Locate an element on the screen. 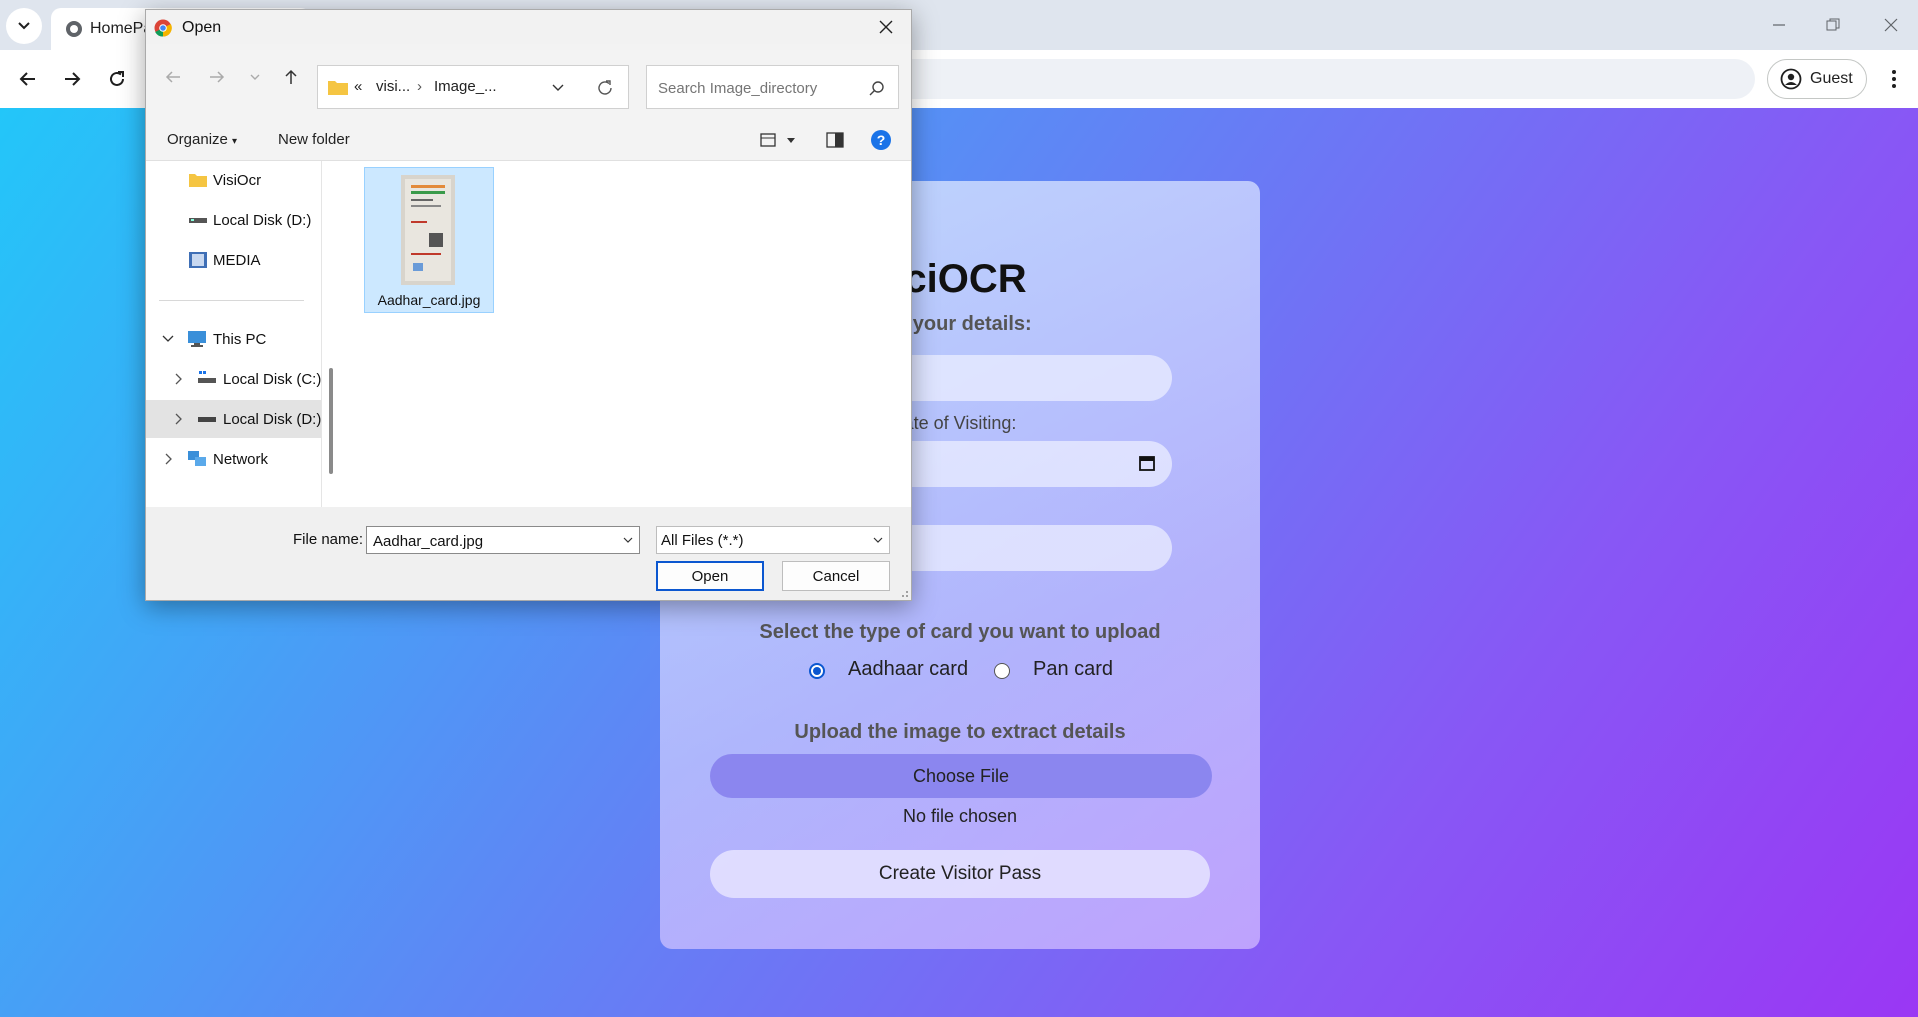 Image resolution: width=1918 pixels, height=1017 pixels. pan-radio is located at coordinates (1002, 671).